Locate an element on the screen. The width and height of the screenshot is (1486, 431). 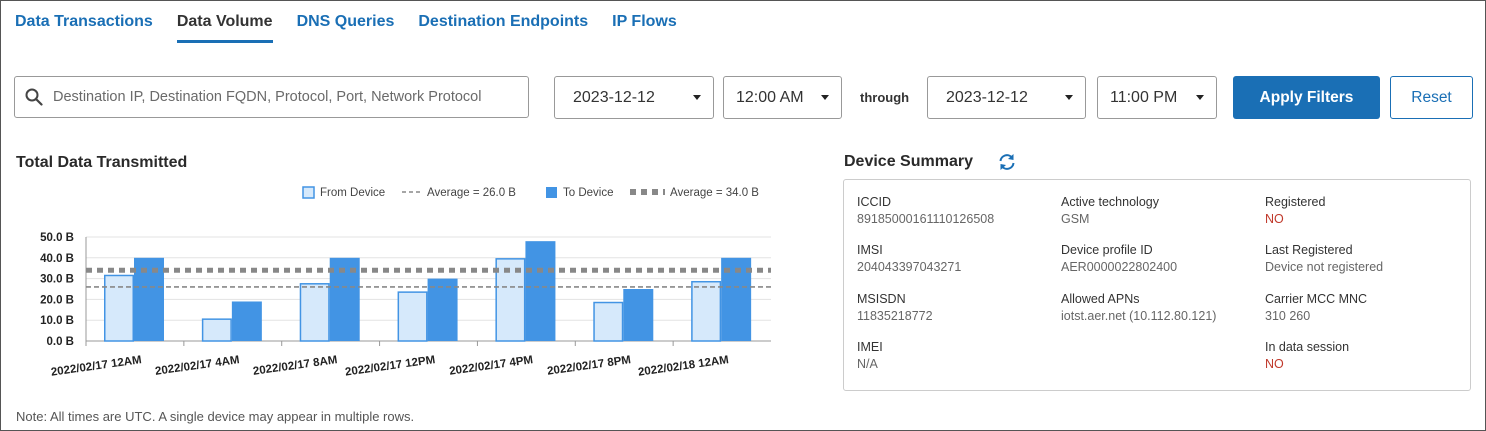
x-tick-label: 2022/02/17 8PM is located at coordinates (588, 366).